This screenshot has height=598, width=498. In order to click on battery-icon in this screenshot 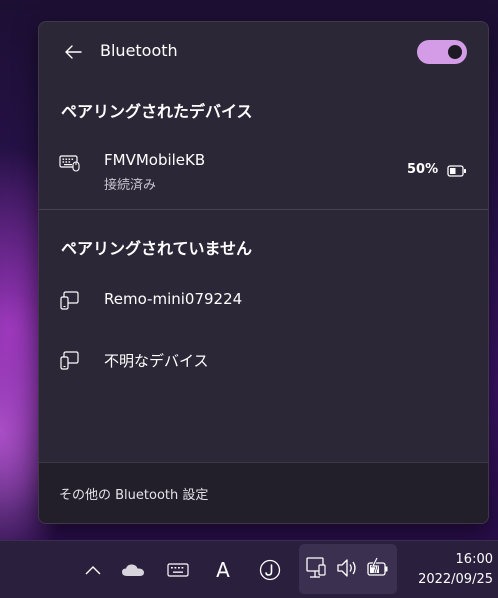, I will do `click(457, 172)`.